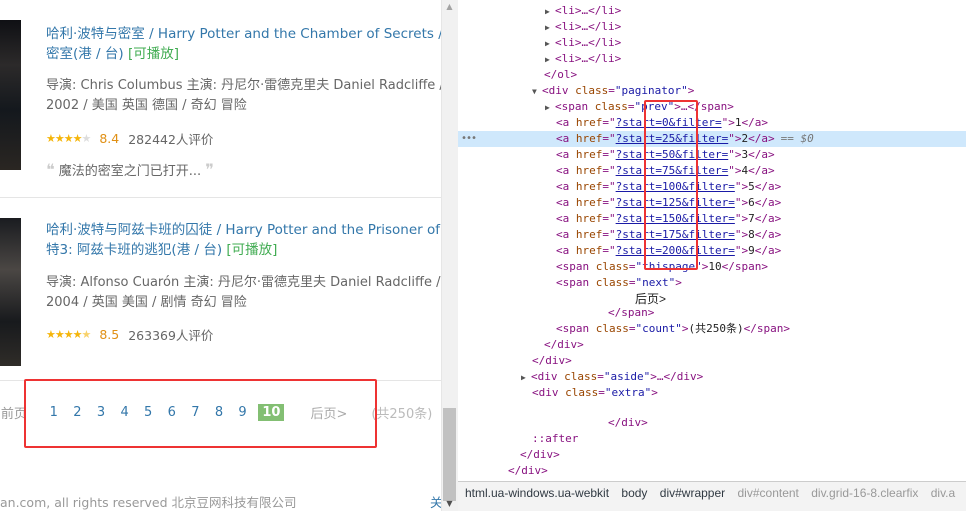  I want to click on link-text: 5, so click(751, 186).